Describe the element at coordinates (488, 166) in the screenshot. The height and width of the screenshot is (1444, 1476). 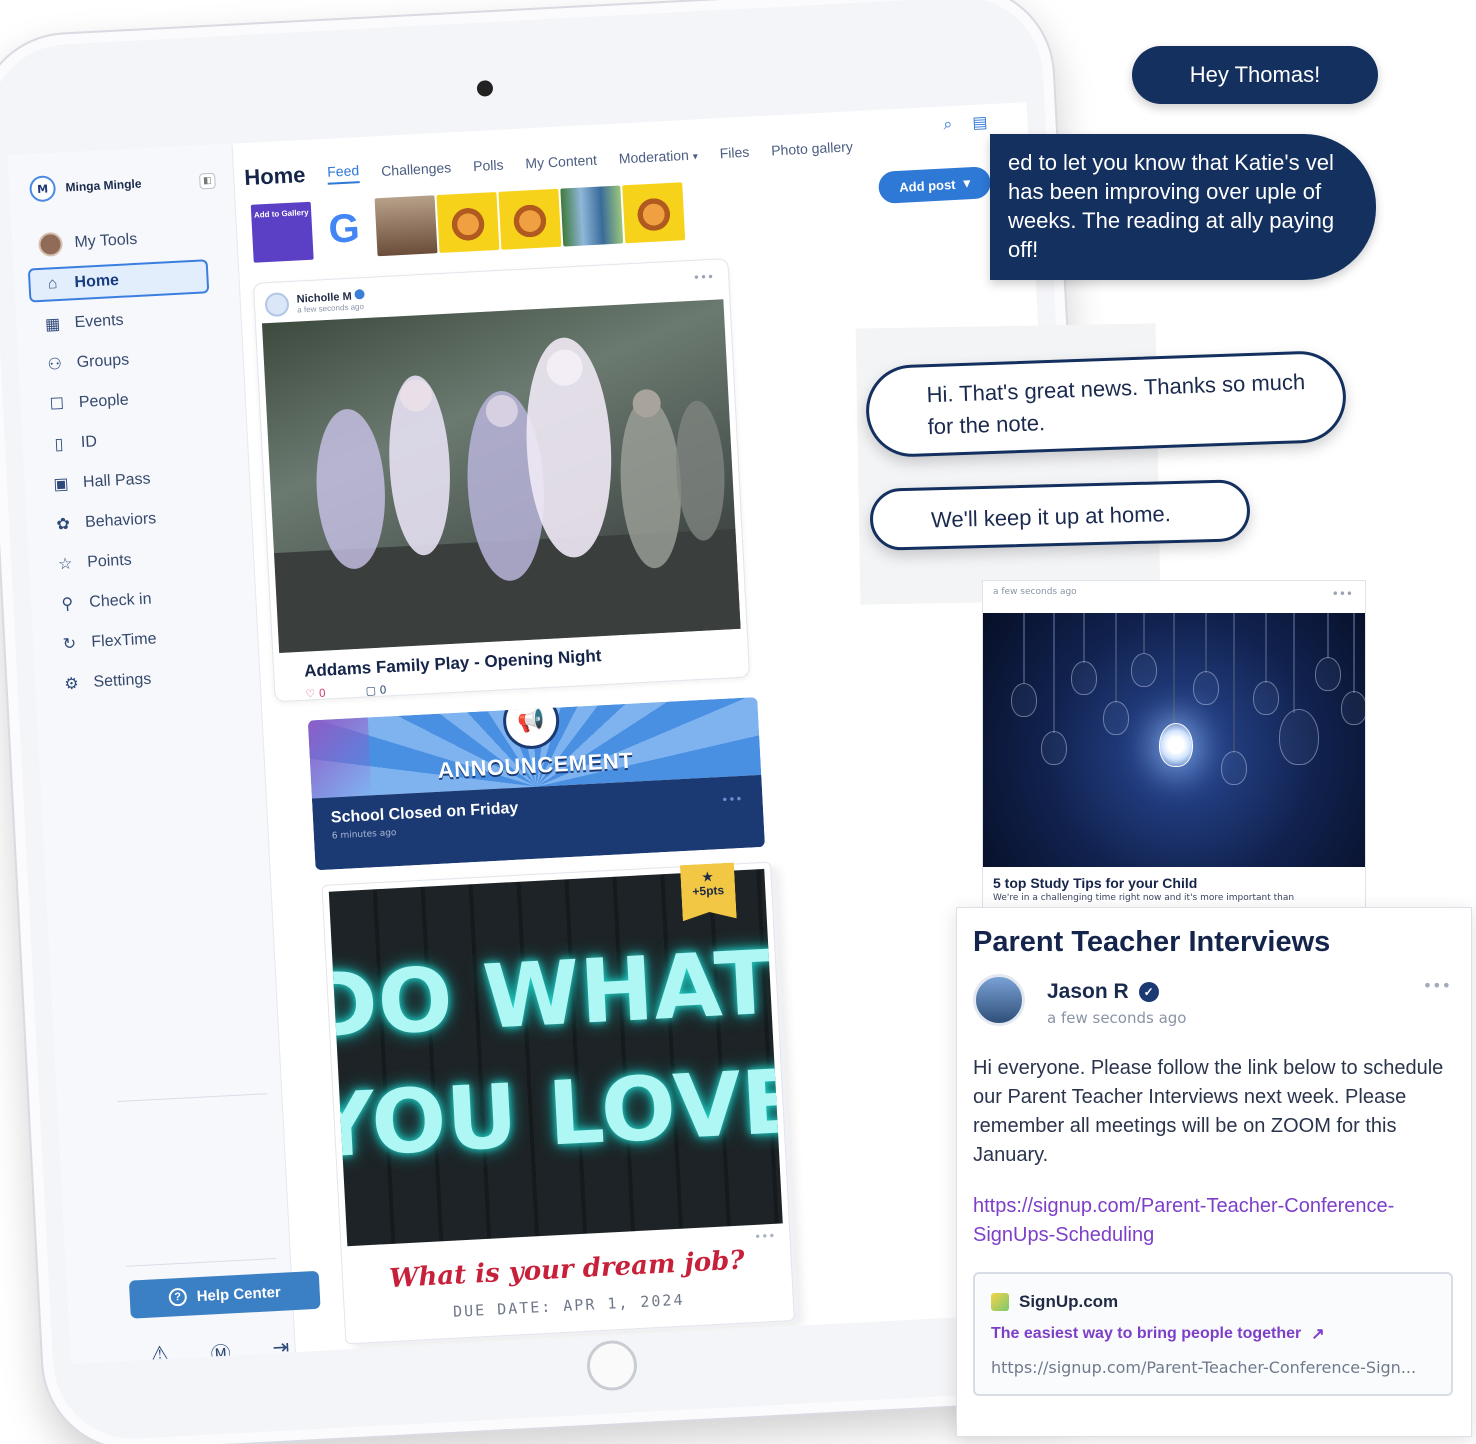
I see `tab-polls: Polls` at that location.